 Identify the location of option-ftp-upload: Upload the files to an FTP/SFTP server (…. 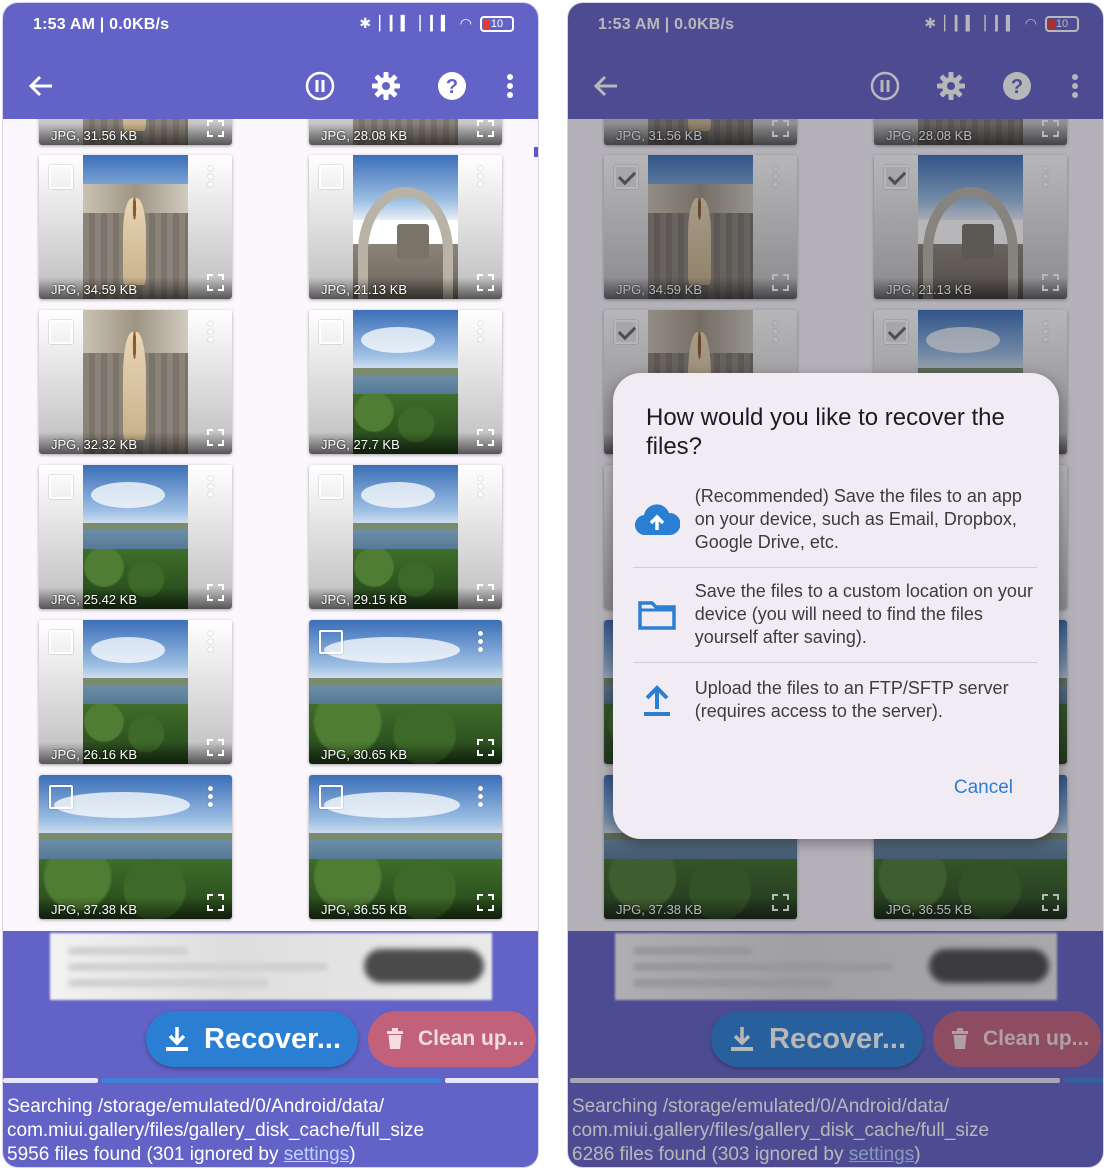
(838, 700).